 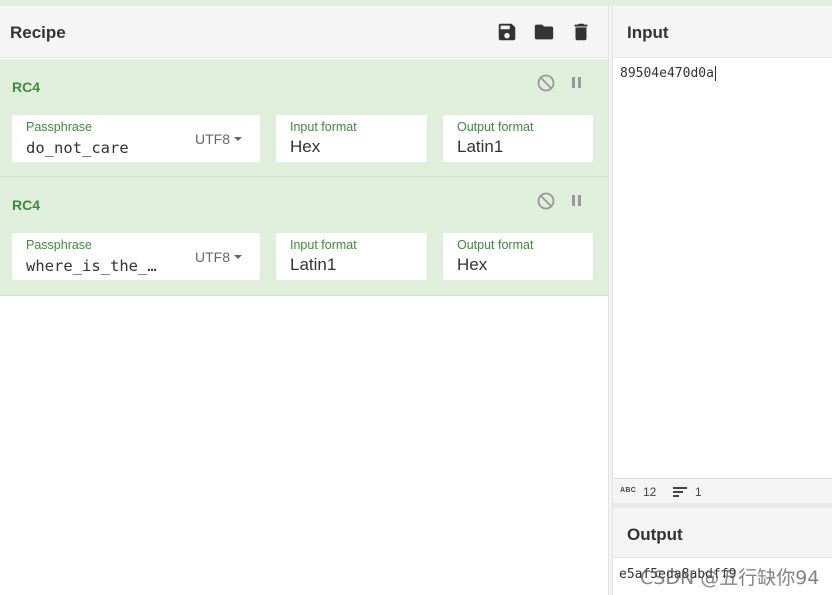 I want to click on output-format-field: Output format Latin1, so click(x=518, y=138).